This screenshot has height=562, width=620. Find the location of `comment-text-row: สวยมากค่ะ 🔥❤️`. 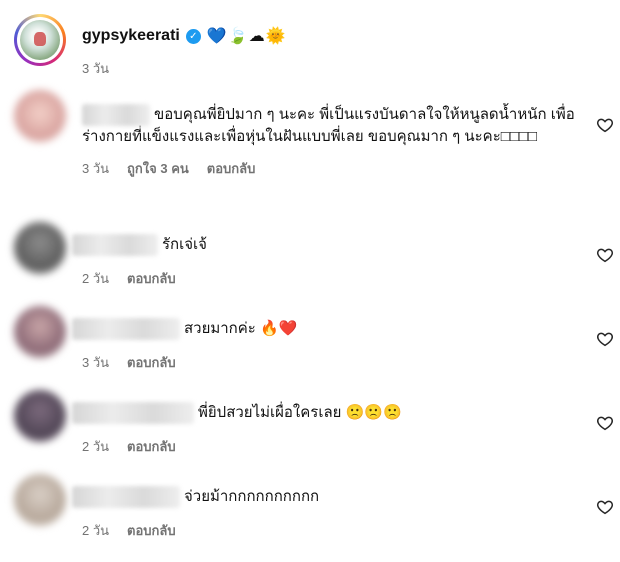

comment-text-row: สวยมากค่ะ 🔥❤️ is located at coordinates (322, 329).